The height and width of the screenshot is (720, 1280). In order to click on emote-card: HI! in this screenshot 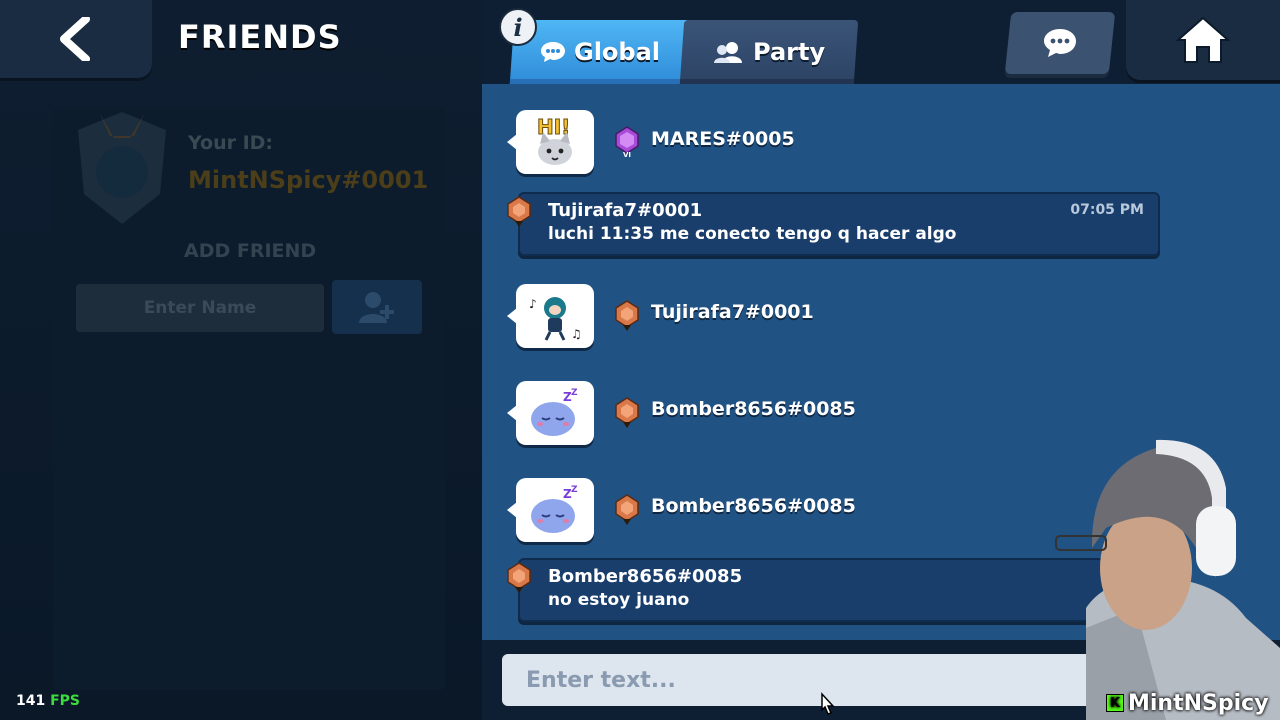, I will do `click(550, 142)`.